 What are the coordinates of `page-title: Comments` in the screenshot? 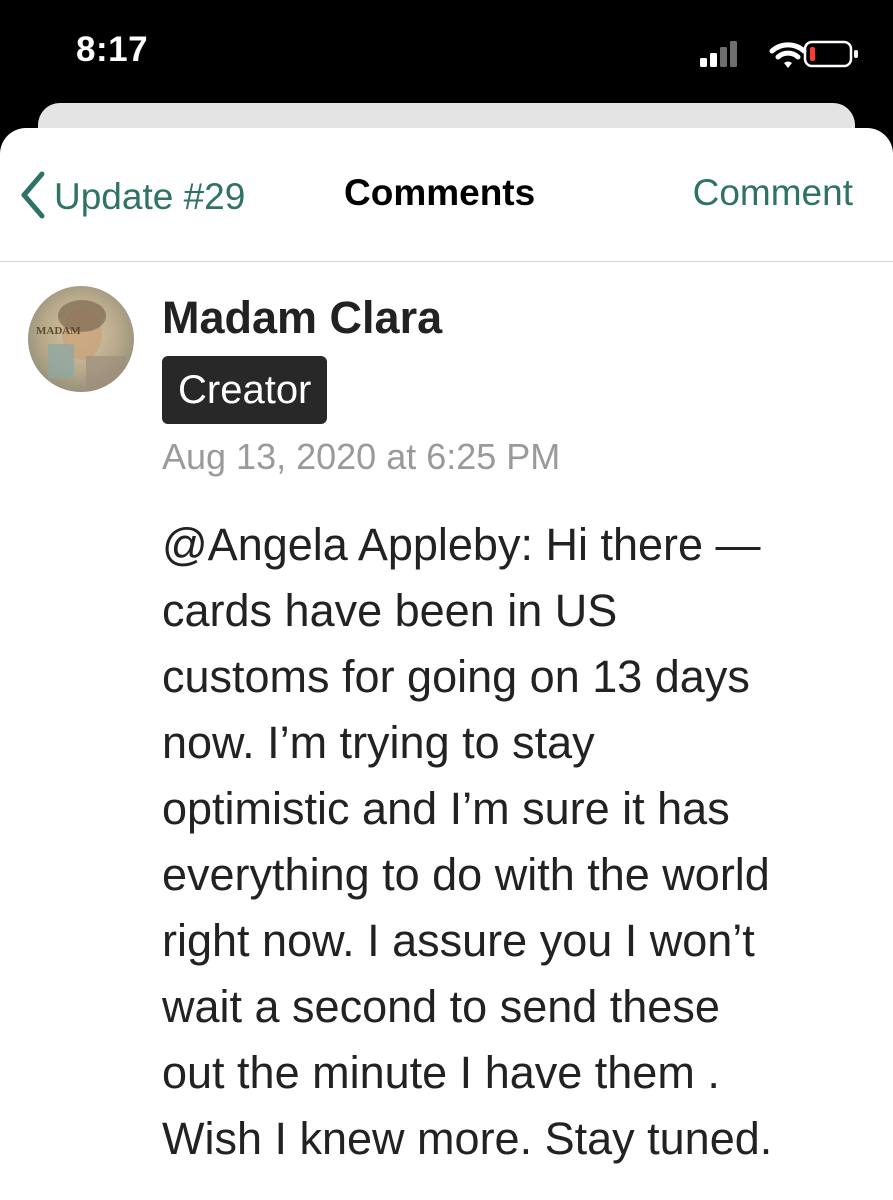 It's located at (440, 192).